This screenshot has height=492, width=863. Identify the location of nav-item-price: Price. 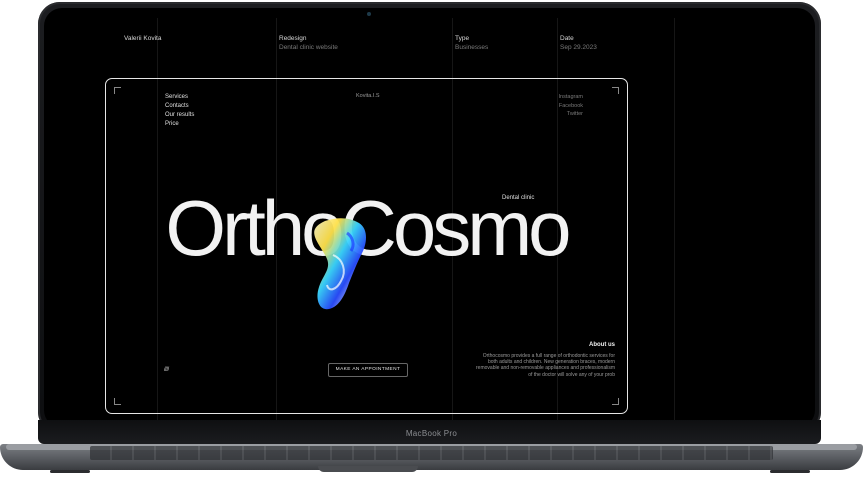
(179, 124).